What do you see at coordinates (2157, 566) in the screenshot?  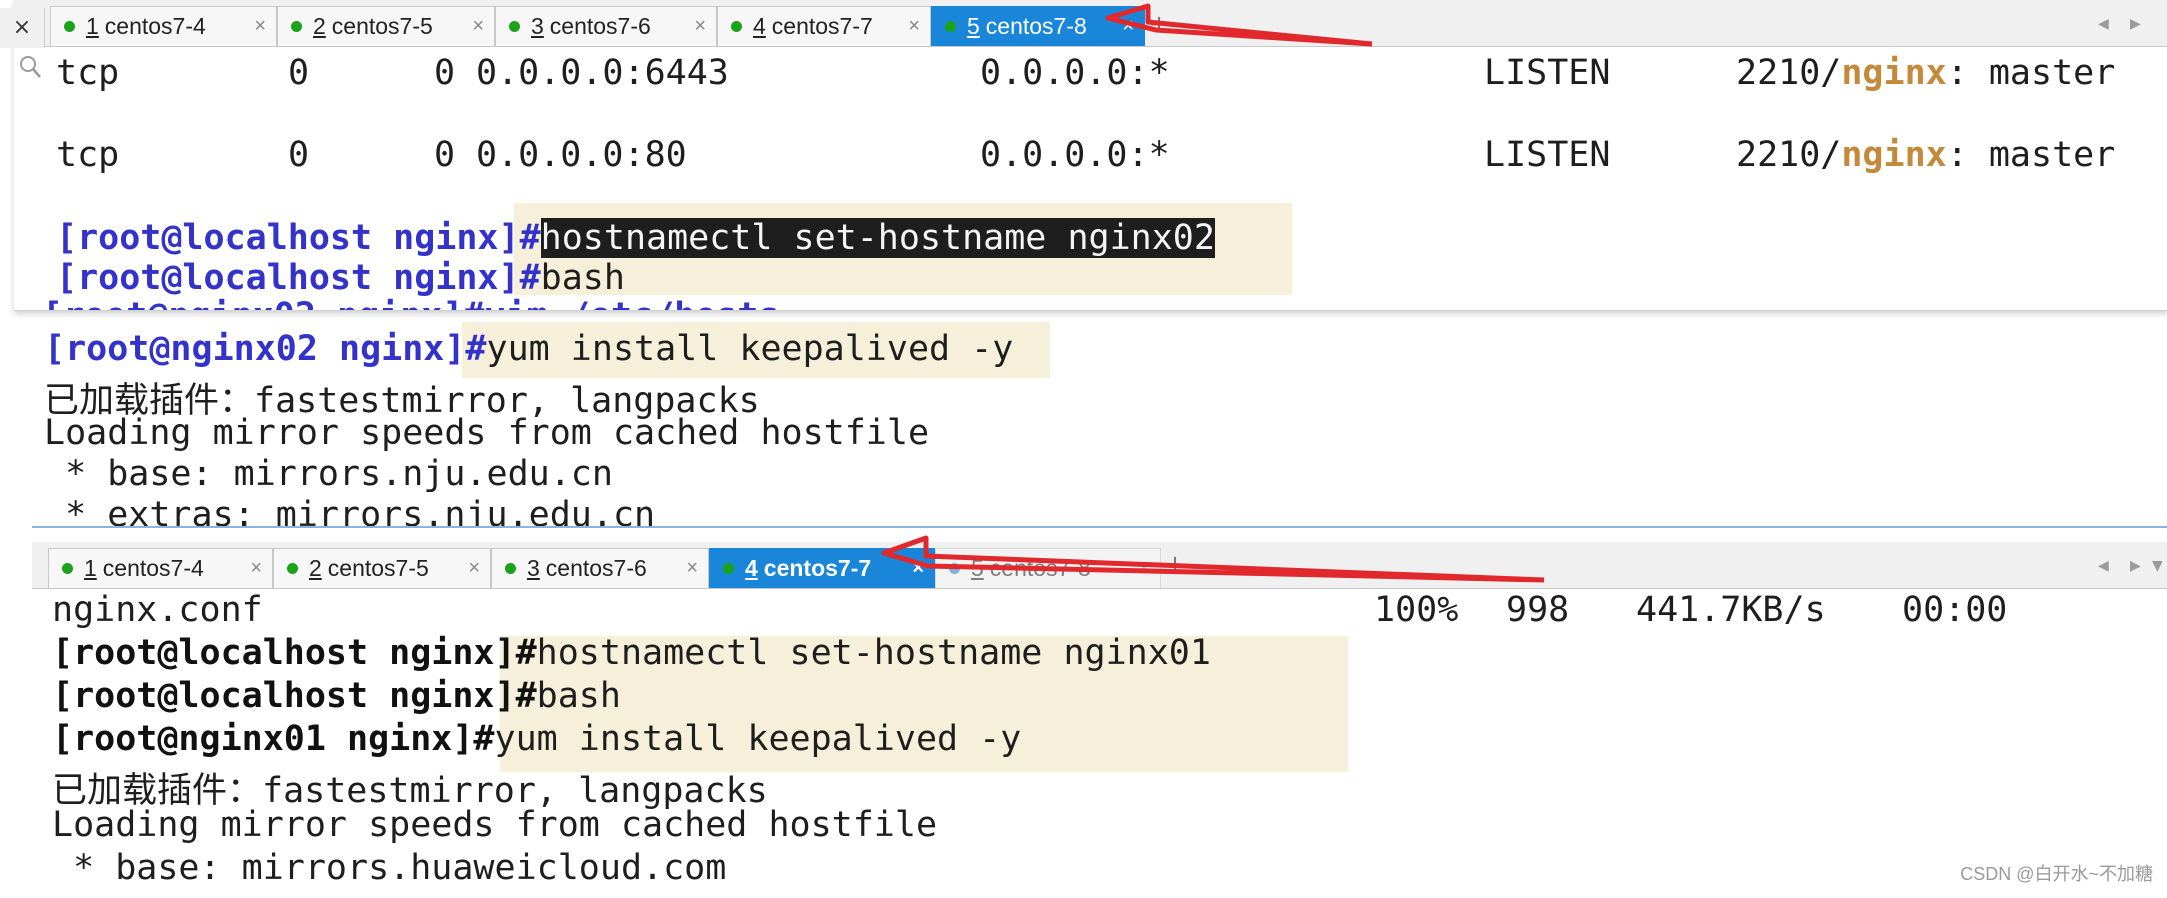 I see `tab-menu-down: ▼` at bounding box center [2157, 566].